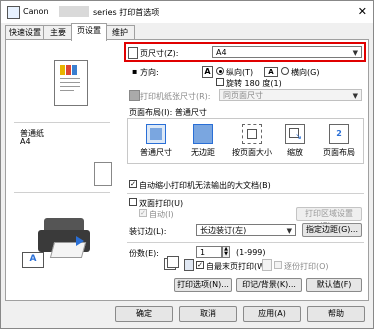  What do you see at coordinates (295, 134) in the screenshot?
I see `scaled-icon: ↘` at bounding box center [295, 134].